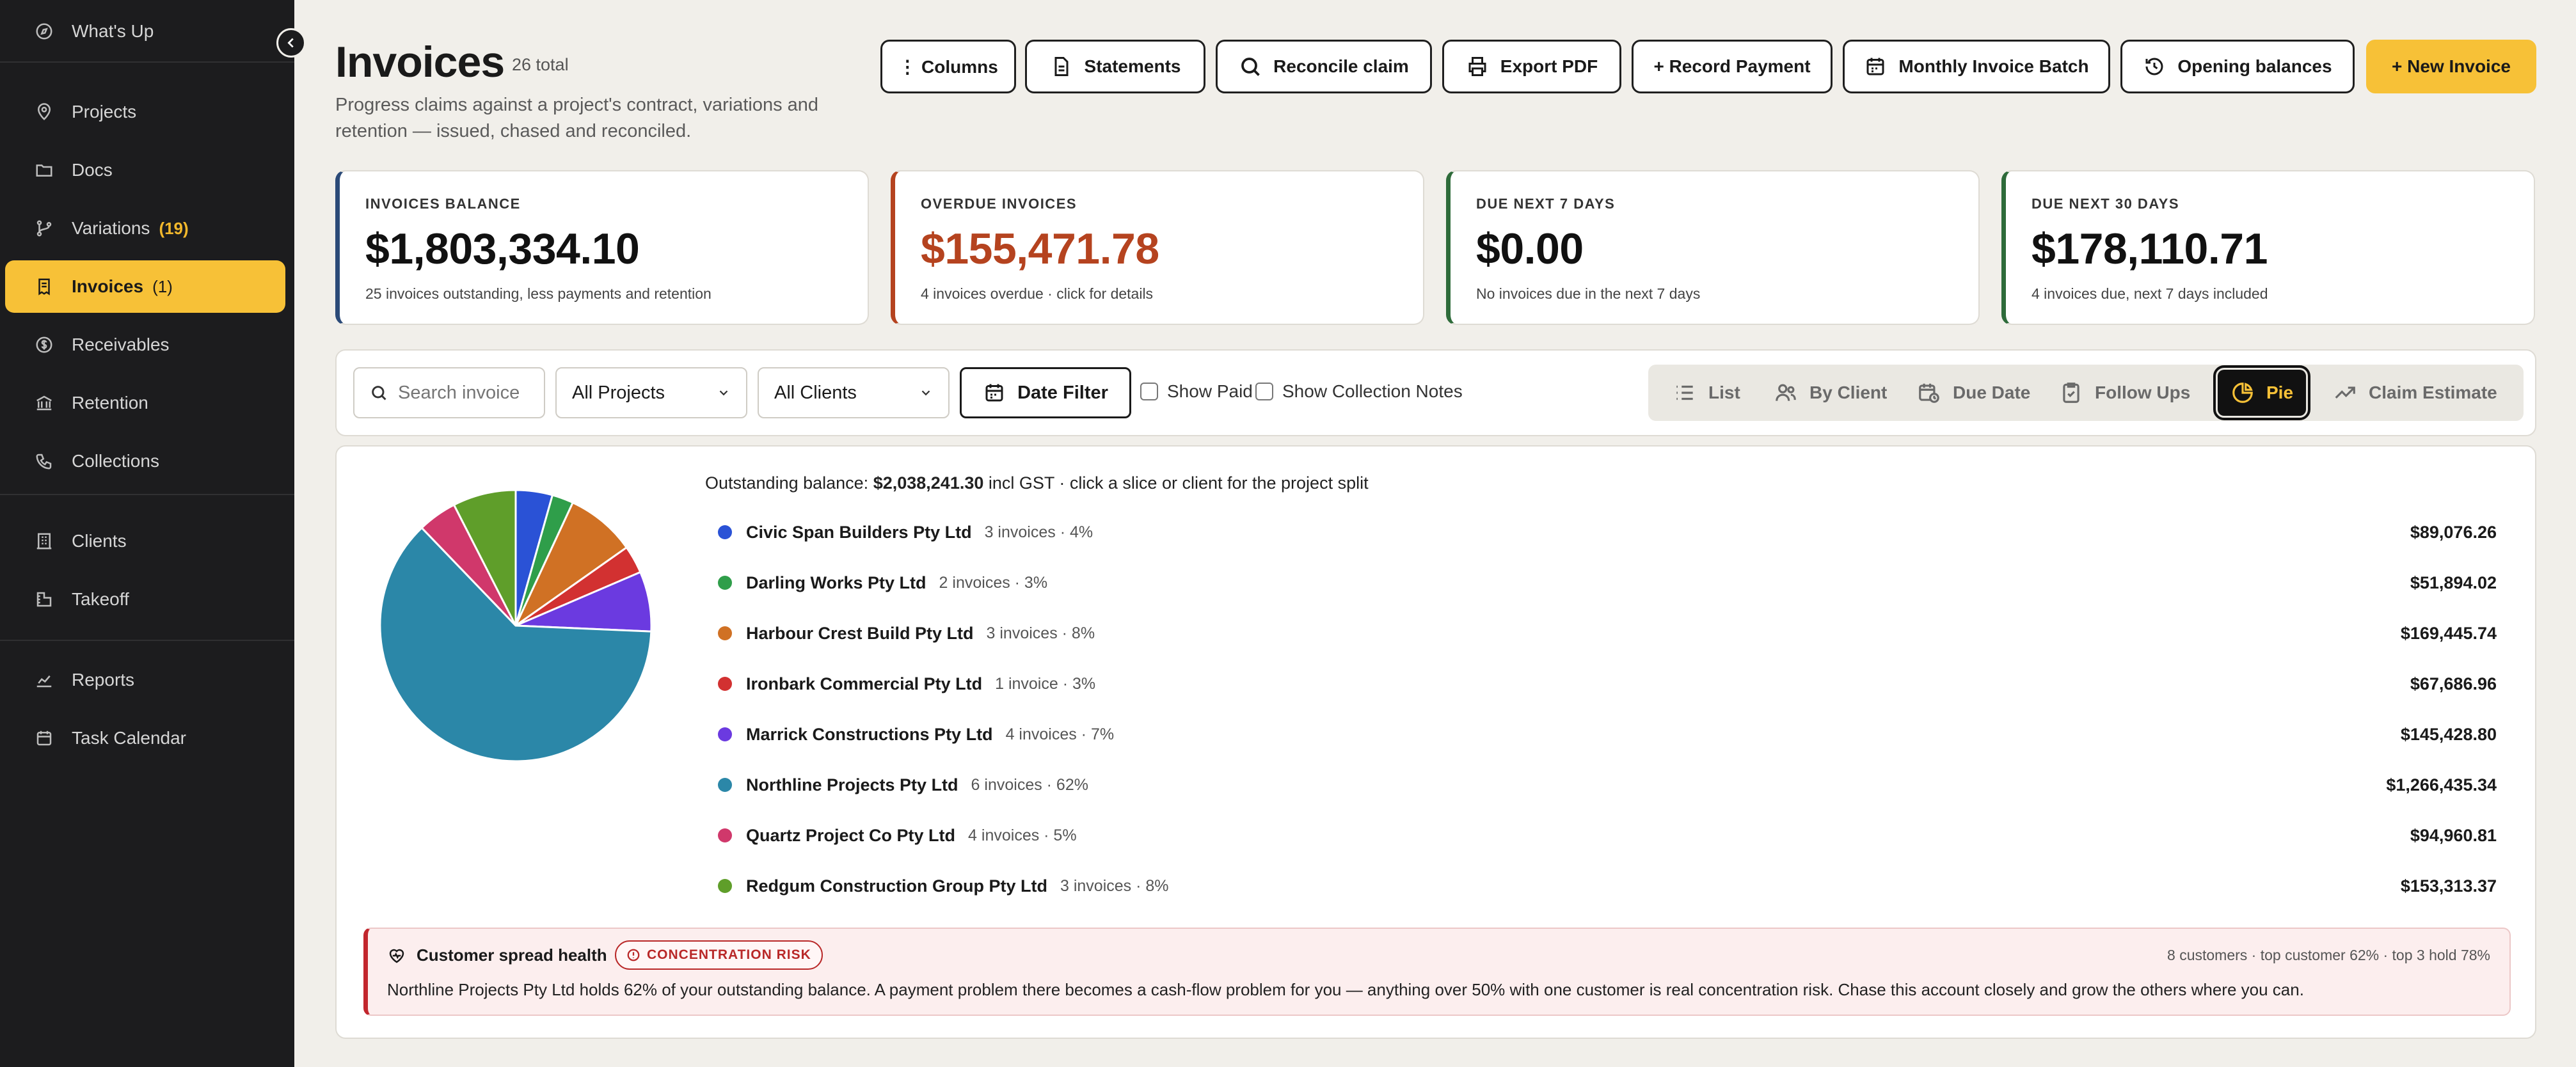 Image resolution: width=2576 pixels, height=1067 pixels. Describe the element at coordinates (1549, 66) in the screenshot. I see `export-pdf-label: Export PDF` at that location.